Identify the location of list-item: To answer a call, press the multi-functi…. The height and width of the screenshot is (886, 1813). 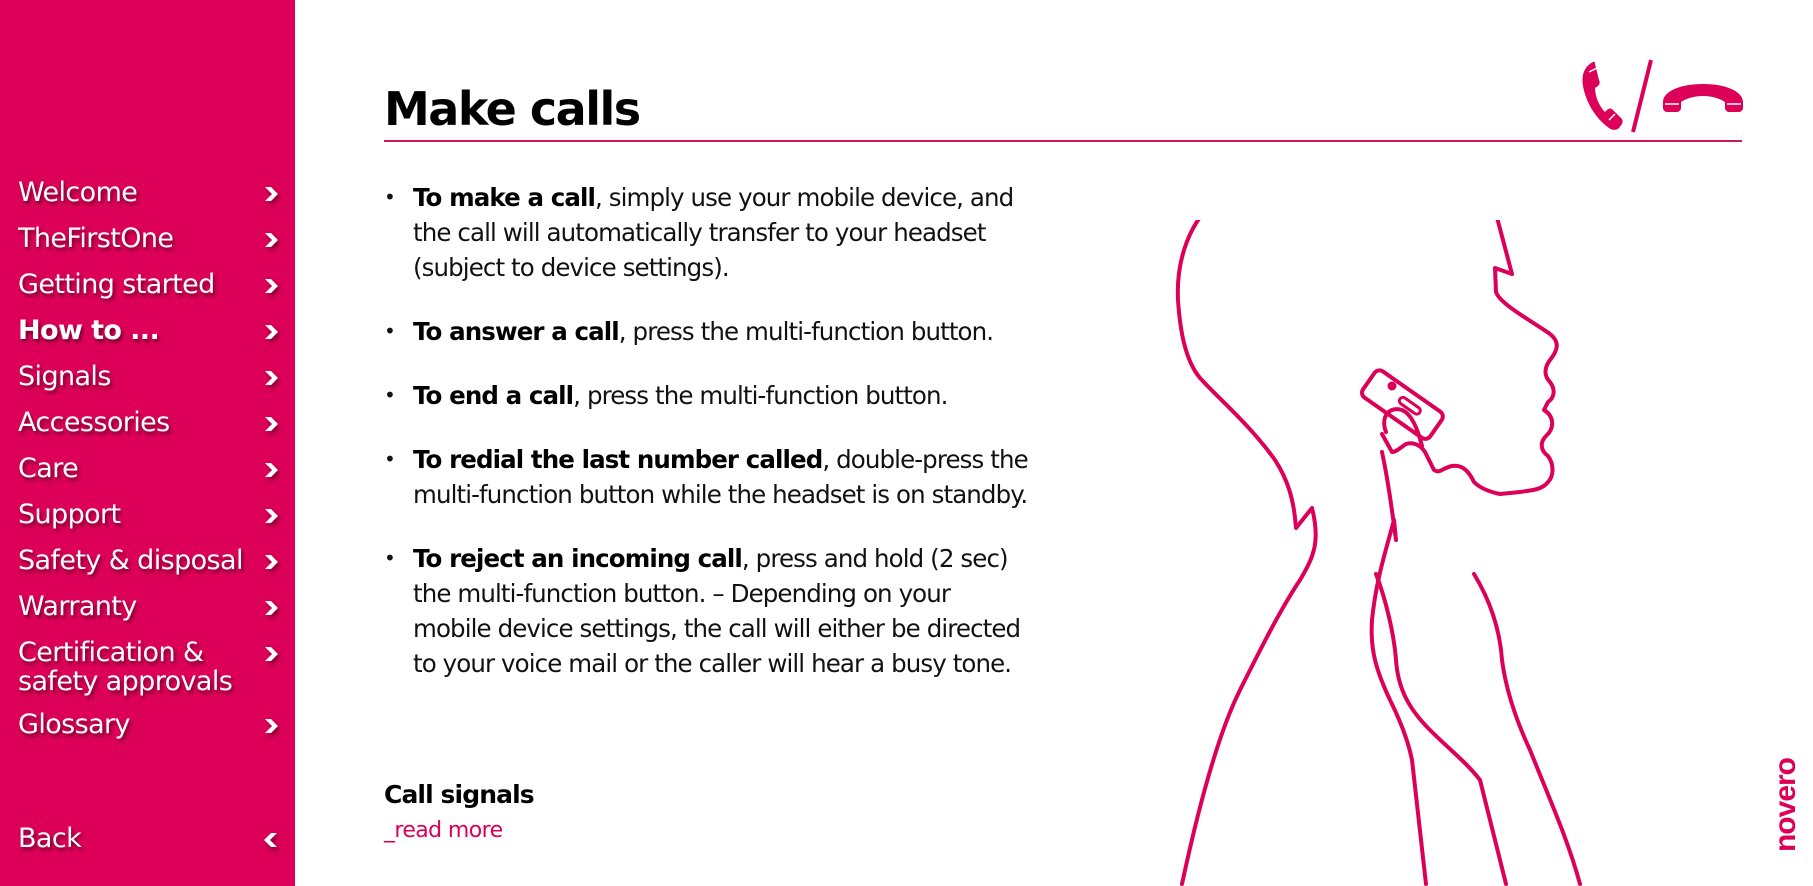
(709, 331).